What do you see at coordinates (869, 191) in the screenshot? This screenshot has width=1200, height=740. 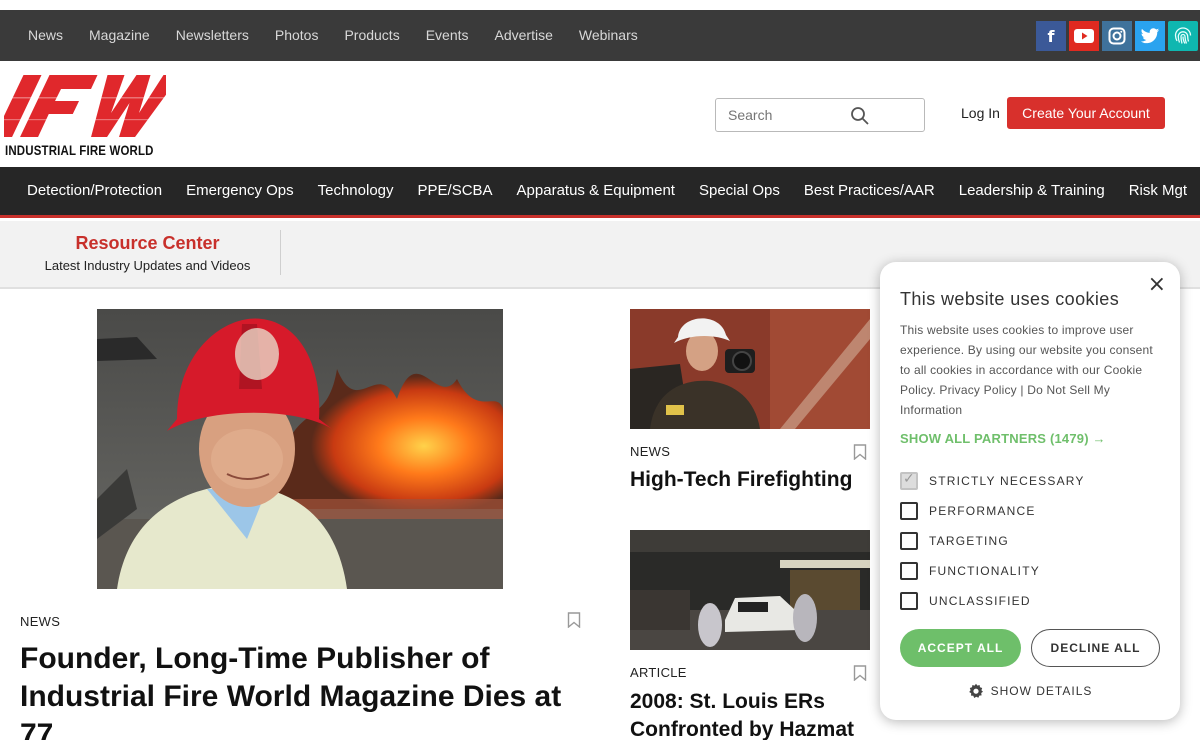 I see `cat-best-practices: Best Practices/AAR` at bounding box center [869, 191].